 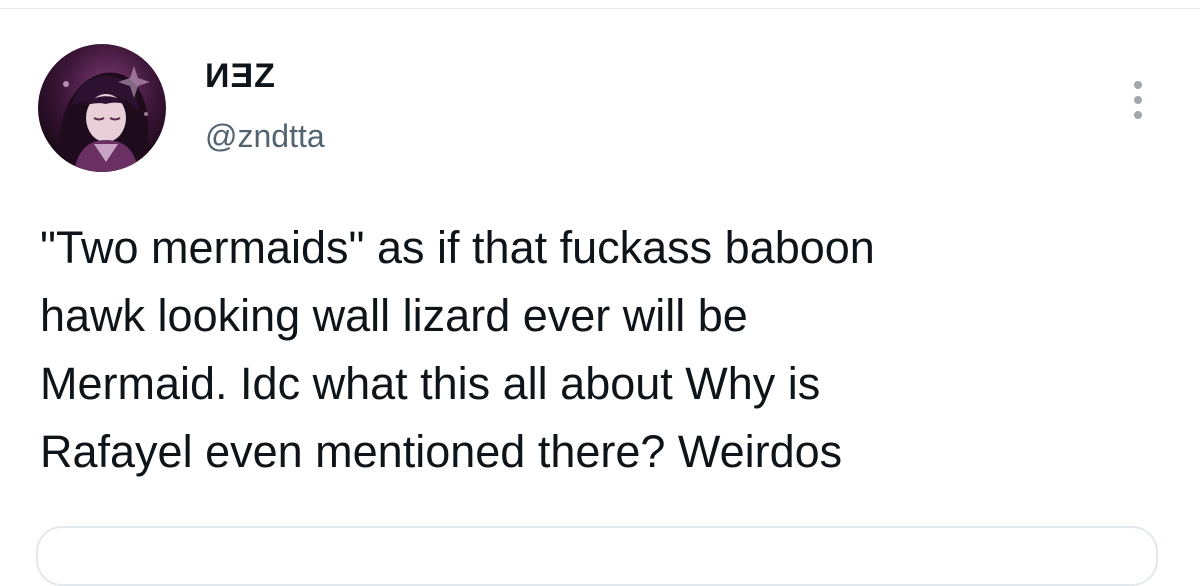 What do you see at coordinates (600, 8) in the screenshot?
I see `top-divider` at bounding box center [600, 8].